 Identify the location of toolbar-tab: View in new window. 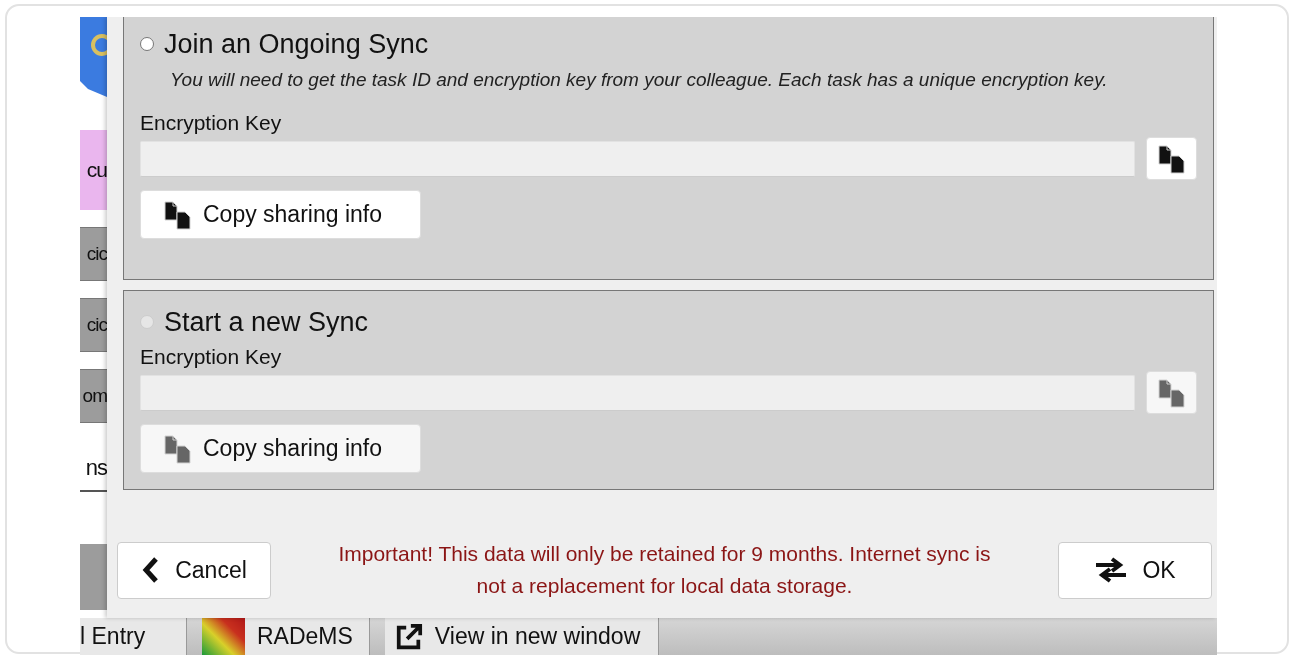
(522, 636).